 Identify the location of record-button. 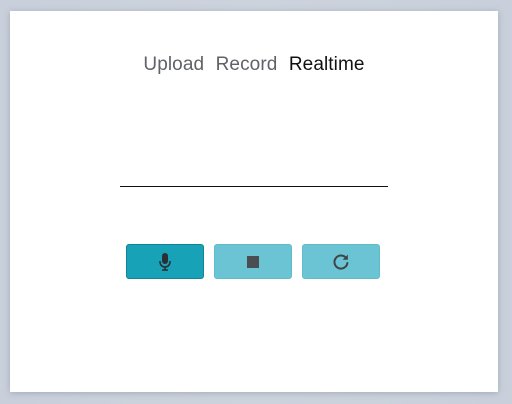
(165, 261).